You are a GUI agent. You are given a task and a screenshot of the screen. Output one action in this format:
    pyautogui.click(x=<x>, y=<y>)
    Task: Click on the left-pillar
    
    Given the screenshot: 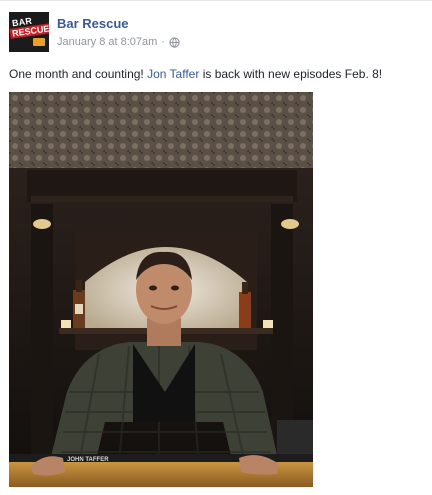 What is the action you would take?
    pyautogui.click(x=42, y=329)
    